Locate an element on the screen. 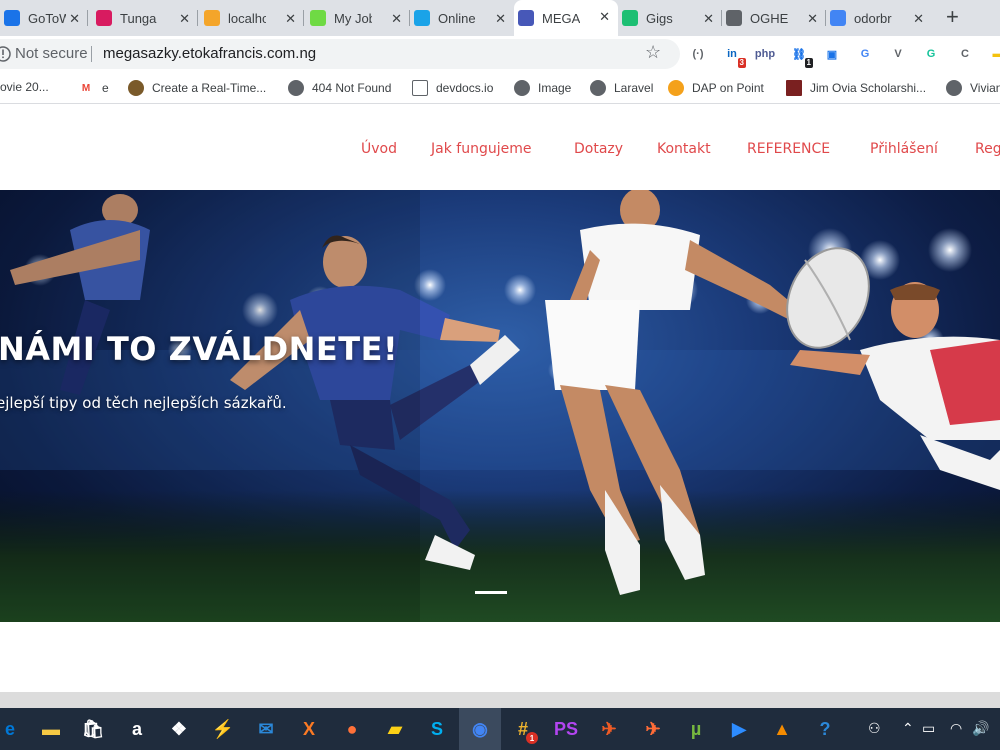 Image resolution: width=1000 pixels, height=750 pixels. fiverr-icon is located at coordinates (630, 18).